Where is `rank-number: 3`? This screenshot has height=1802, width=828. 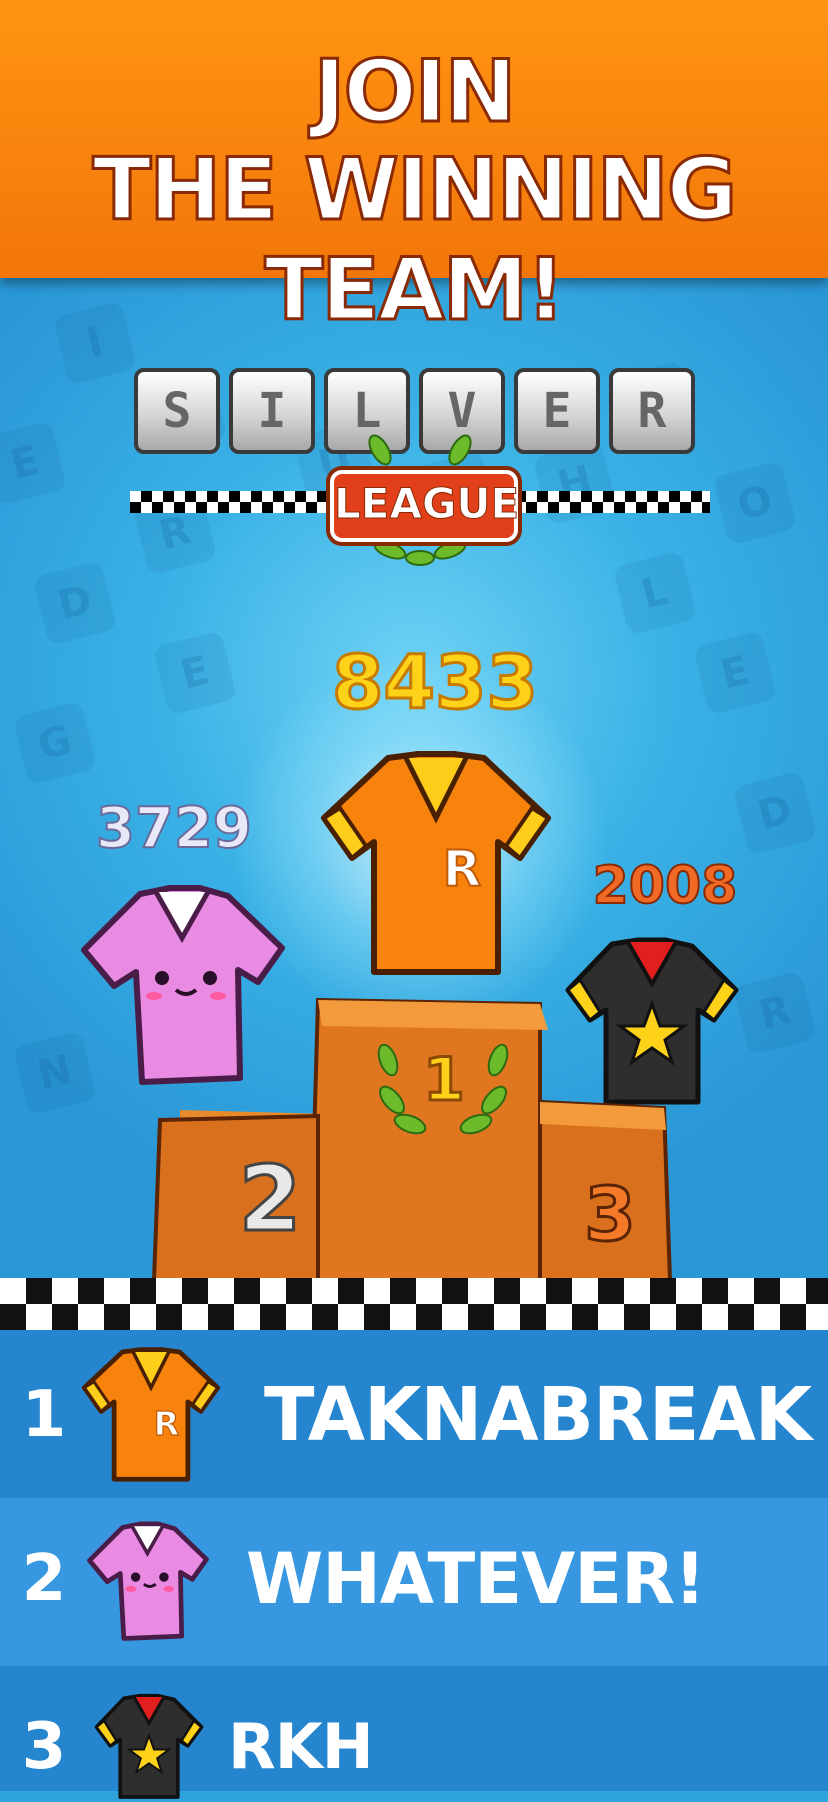
rank-number: 3 is located at coordinates (44, 1747).